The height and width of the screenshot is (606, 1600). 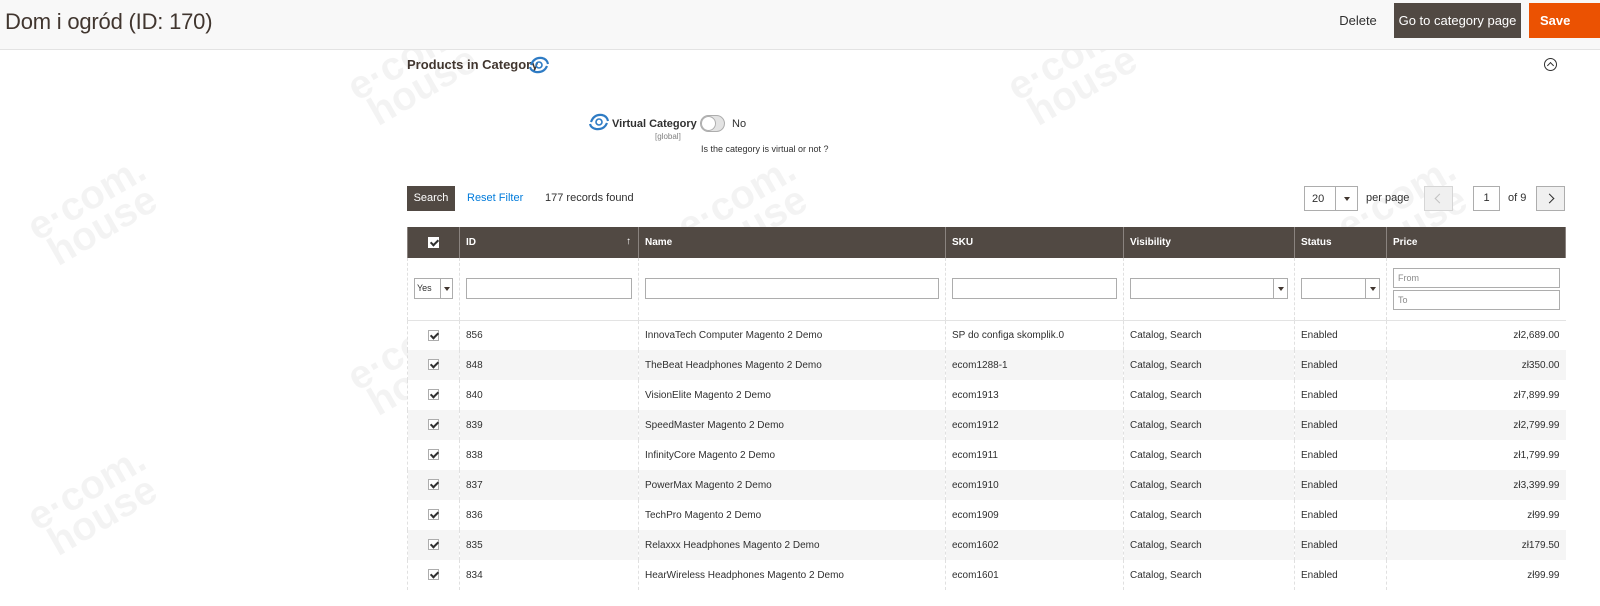 What do you see at coordinates (792, 545) in the screenshot?
I see `cell-name: Relaxxx Headphones Magento 2 Demo` at bounding box center [792, 545].